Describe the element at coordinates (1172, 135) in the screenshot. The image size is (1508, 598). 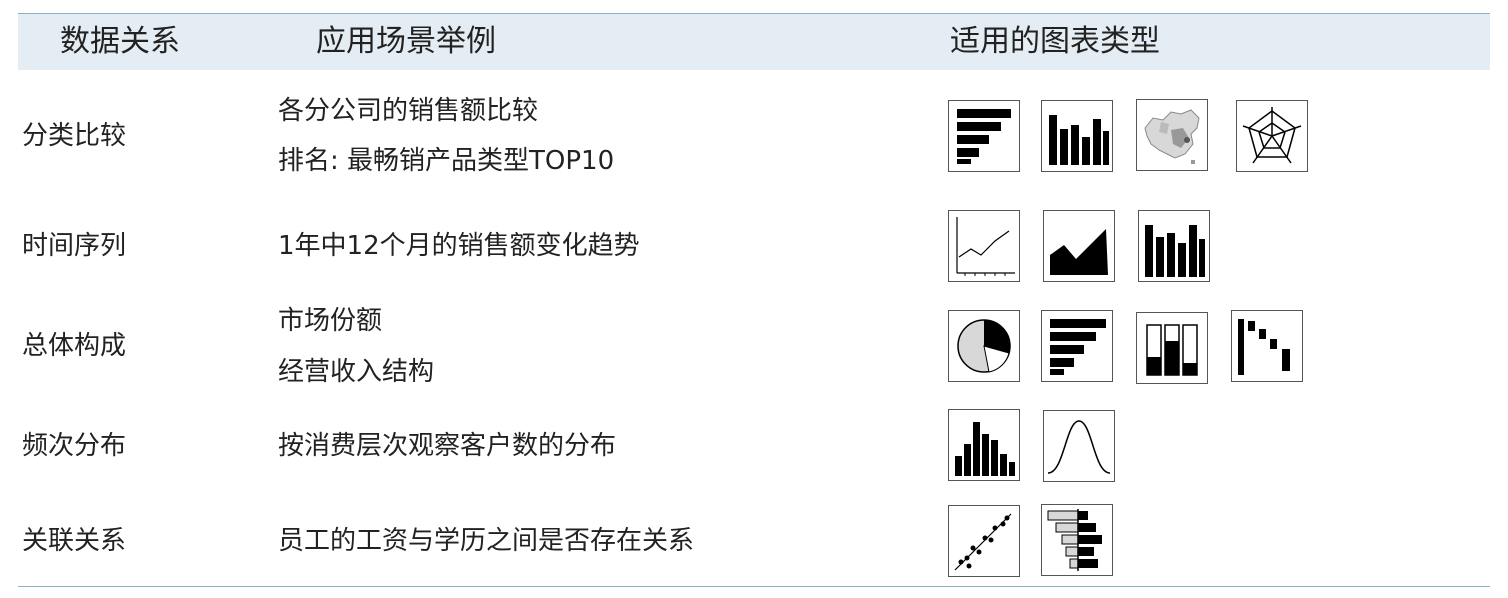
I see `china-map-icon` at that location.